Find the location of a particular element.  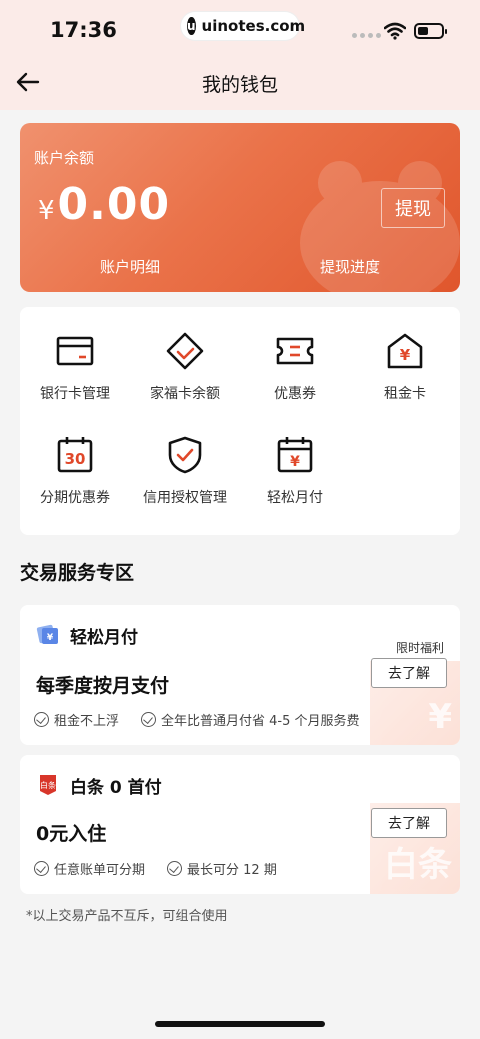

service-bank-card: 银行卡管理 is located at coordinates (75, 367).